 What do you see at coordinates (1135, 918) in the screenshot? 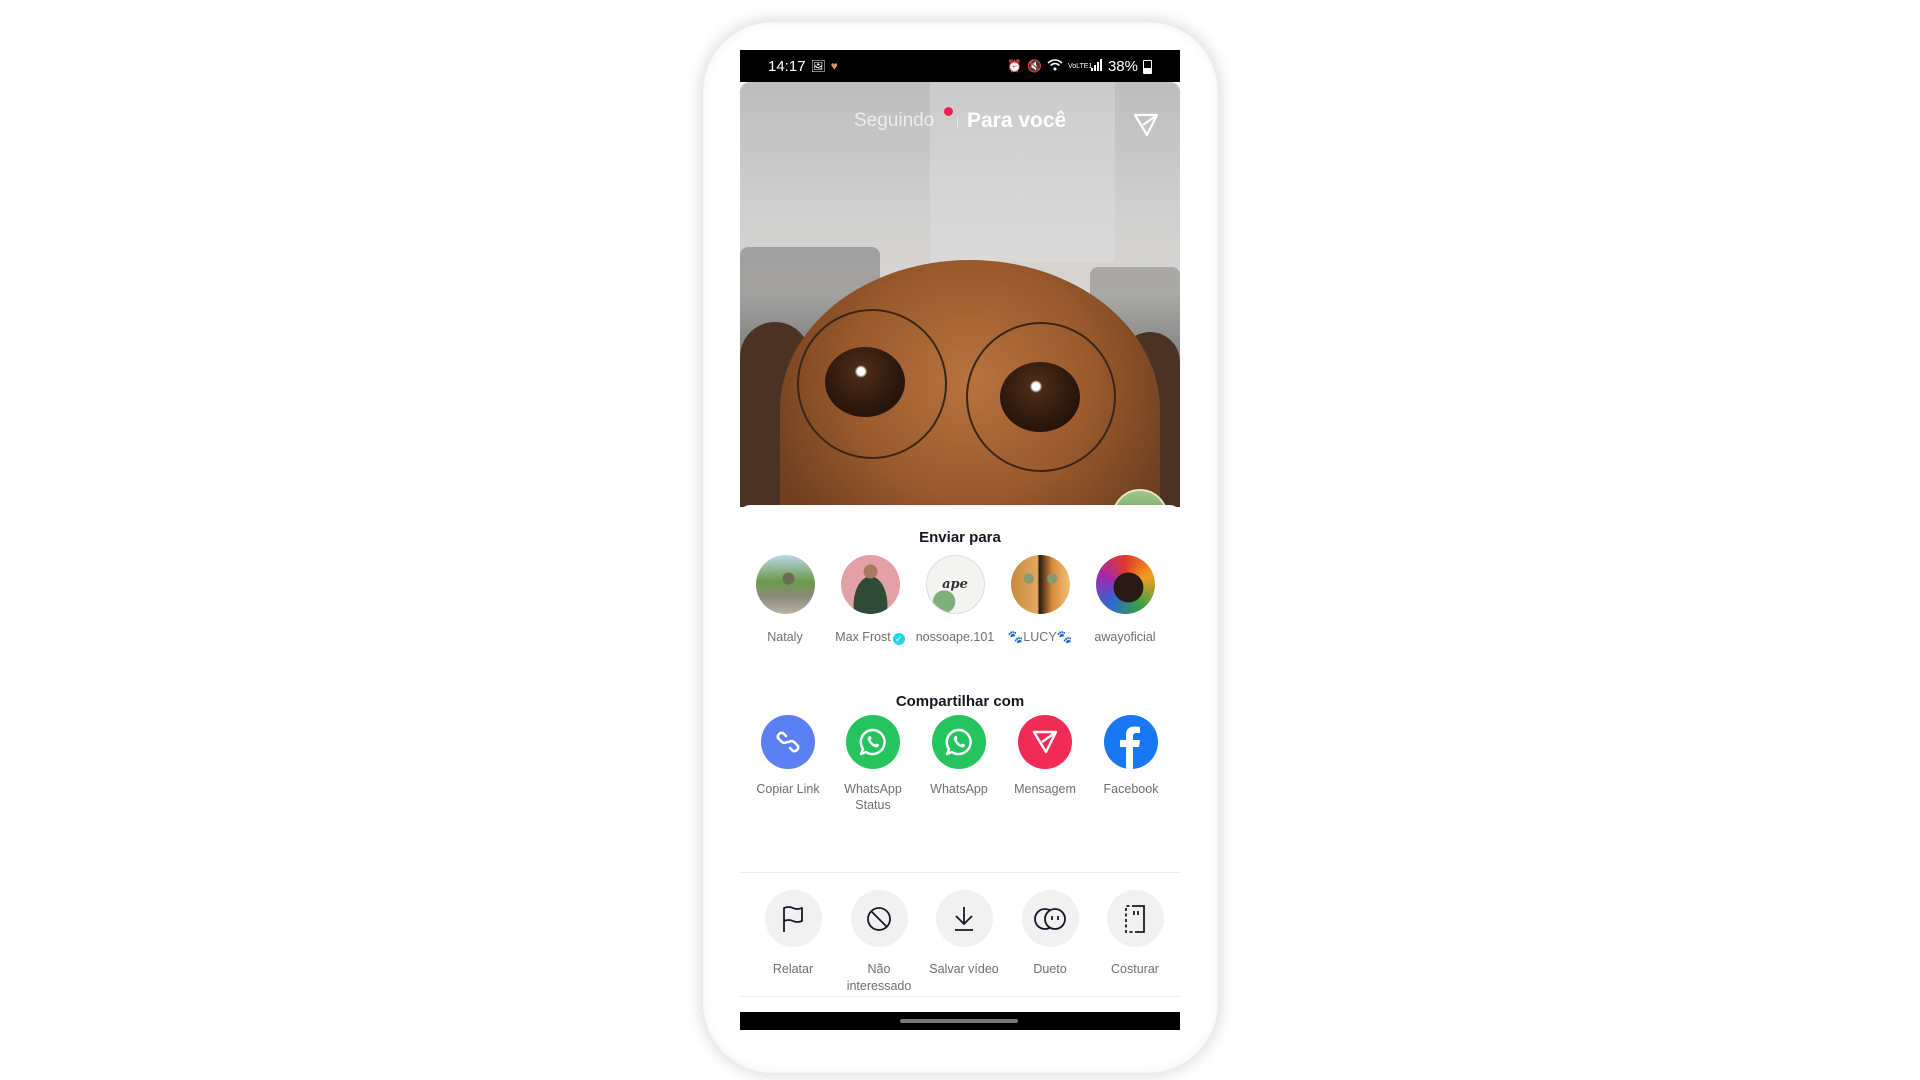
I see `stitch-icon` at bounding box center [1135, 918].